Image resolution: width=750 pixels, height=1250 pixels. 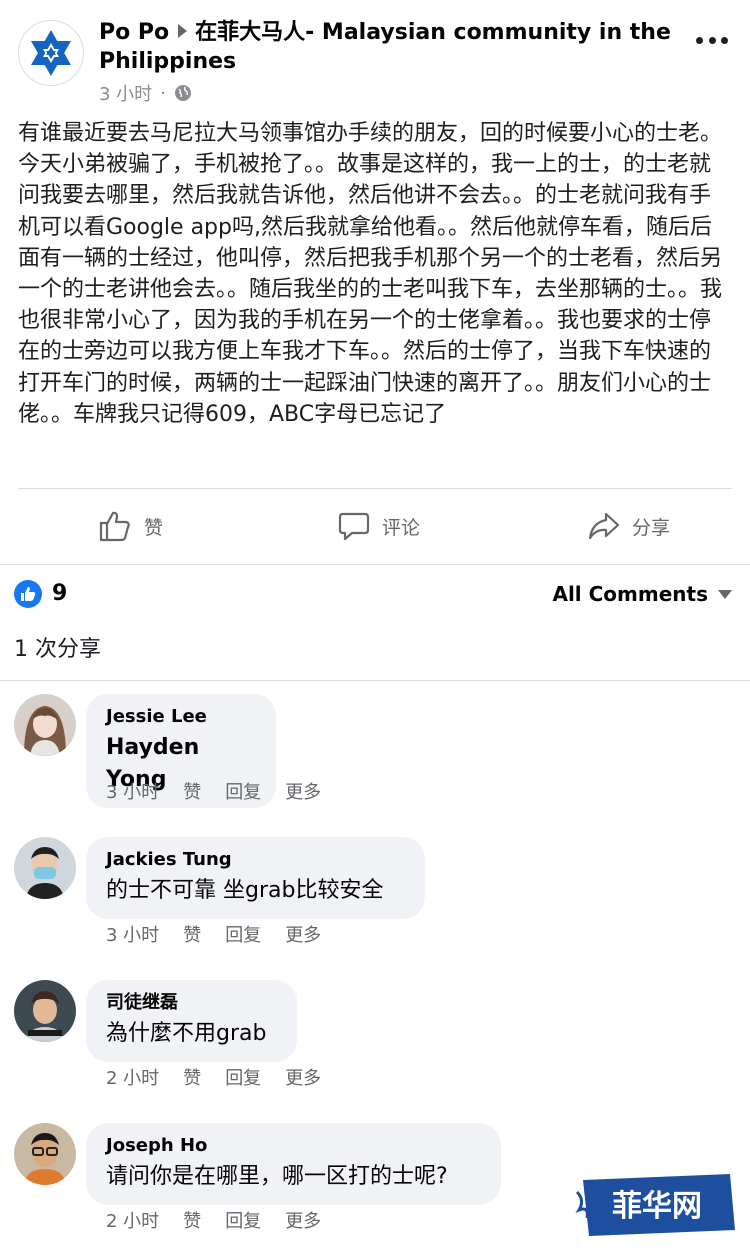 What do you see at coordinates (629, 526) in the screenshot?
I see `share-button: 分享` at bounding box center [629, 526].